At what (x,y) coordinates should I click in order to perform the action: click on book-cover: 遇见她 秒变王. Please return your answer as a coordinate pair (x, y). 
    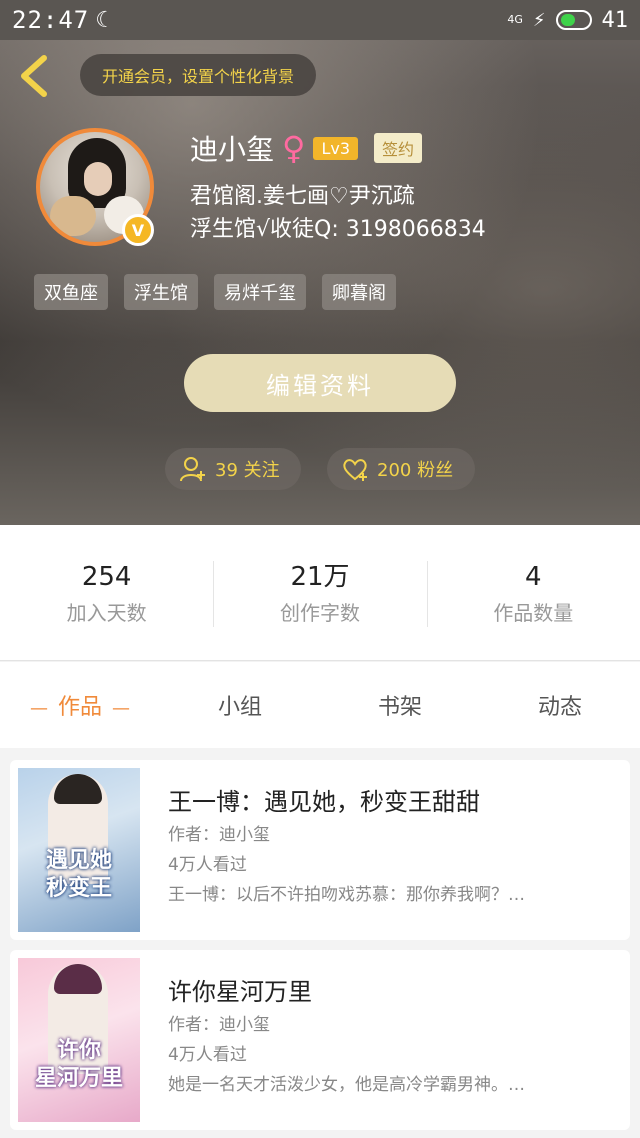
    Looking at the image, I should click on (79, 850).